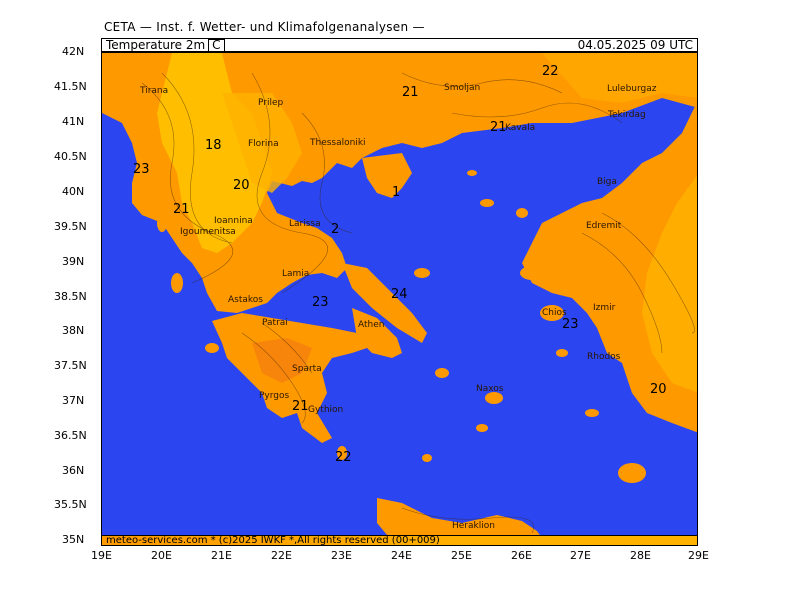 The width and height of the screenshot is (800, 600). What do you see at coordinates (73, 261) in the screenshot?
I see `lat-label: 39N` at bounding box center [73, 261].